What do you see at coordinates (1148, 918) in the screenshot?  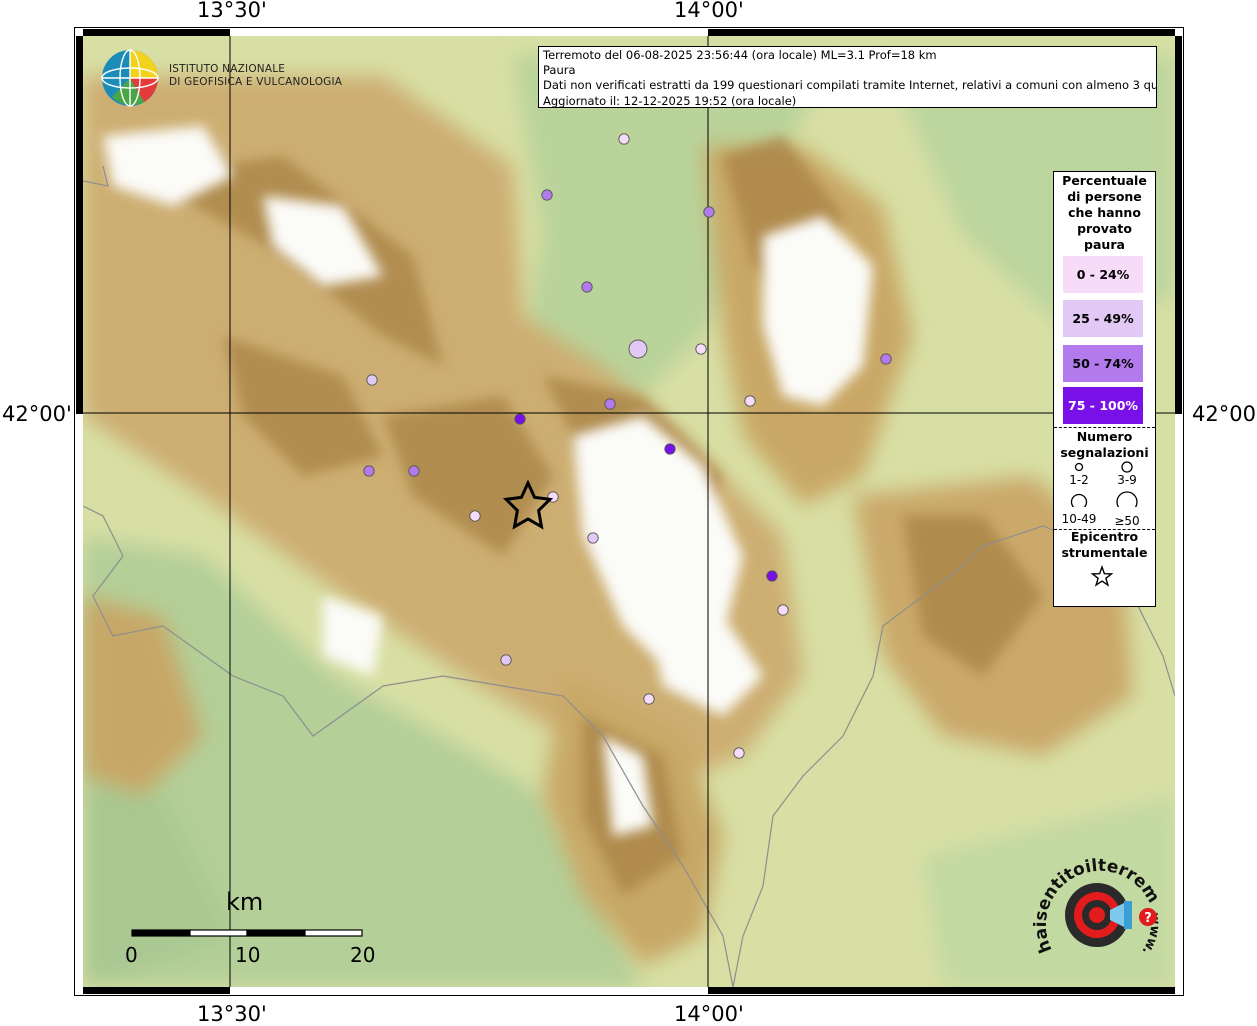 I see `hsit-question-badge-text: ?` at bounding box center [1148, 918].